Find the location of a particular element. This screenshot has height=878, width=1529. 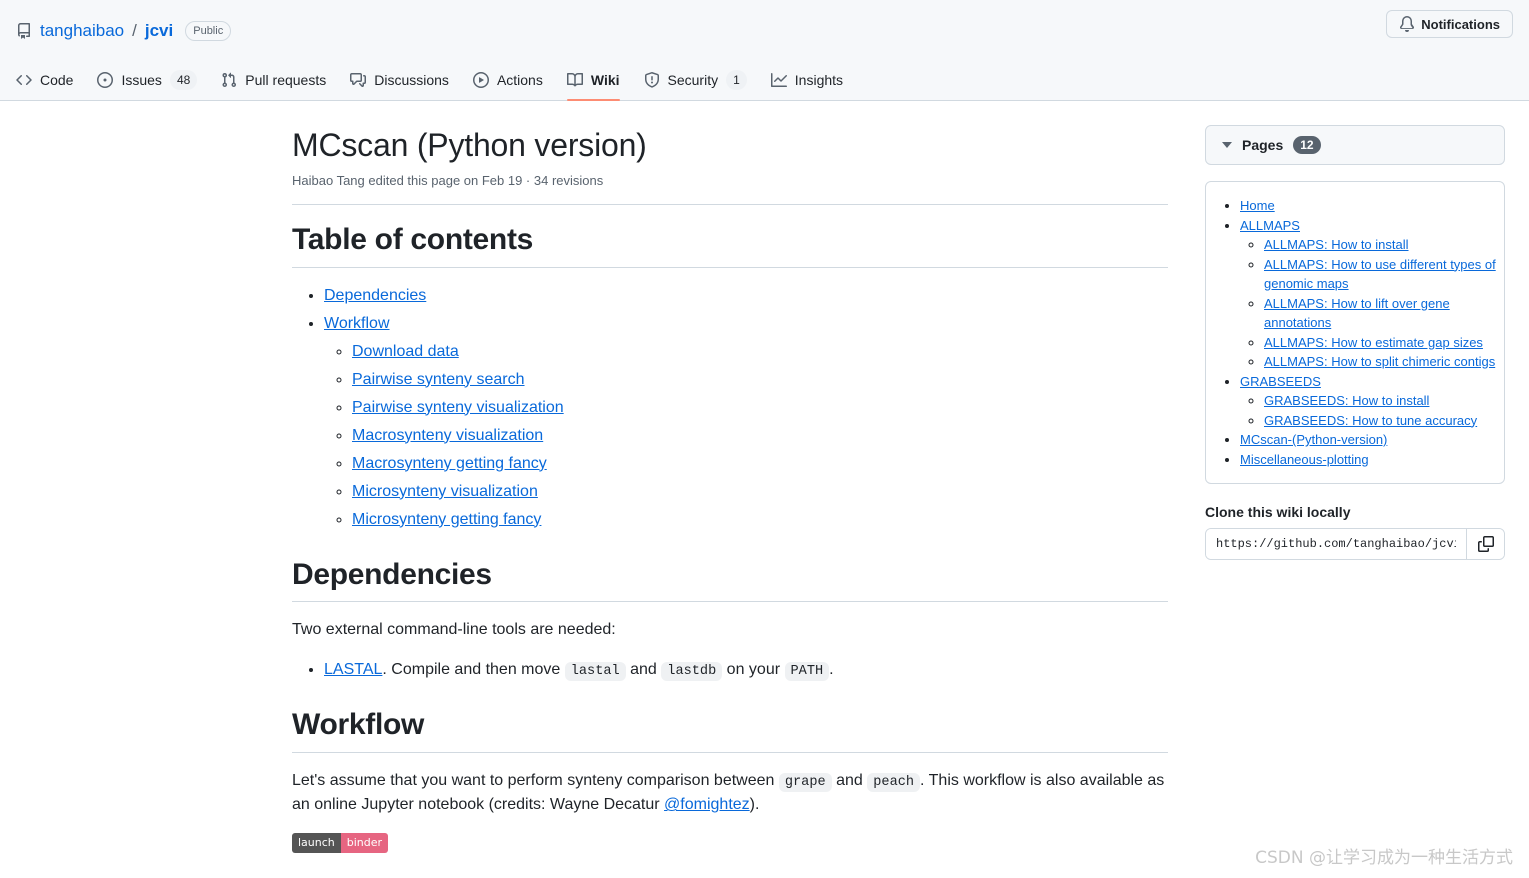

notifications-button: Notifications is located at coordinates (1449, 24).